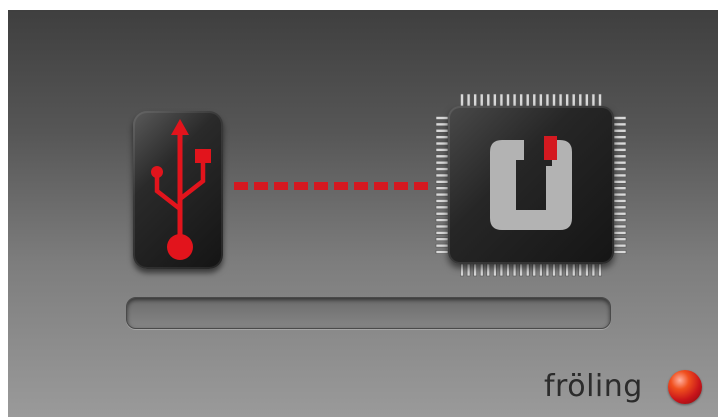 Image resolution: width=726 pixels, height=417 pixels. I want to click on logo-ball-icon, so click(685, 387).